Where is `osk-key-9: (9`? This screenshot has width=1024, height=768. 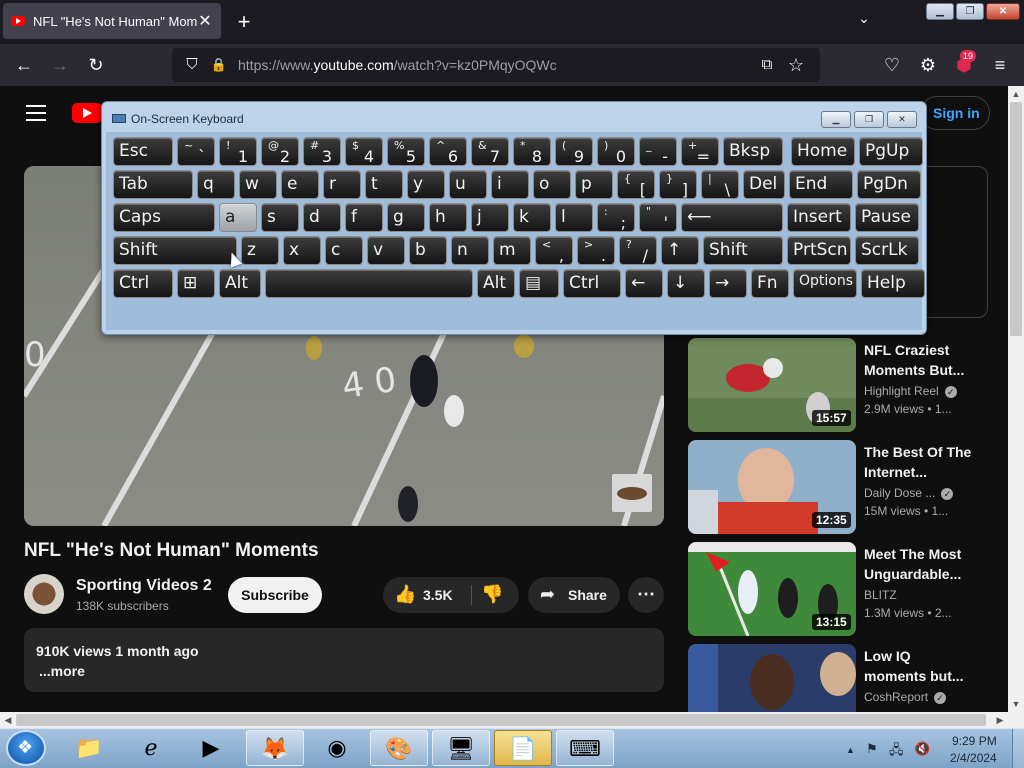
osk-key-9: (9 is located at coordinates (574, 151).